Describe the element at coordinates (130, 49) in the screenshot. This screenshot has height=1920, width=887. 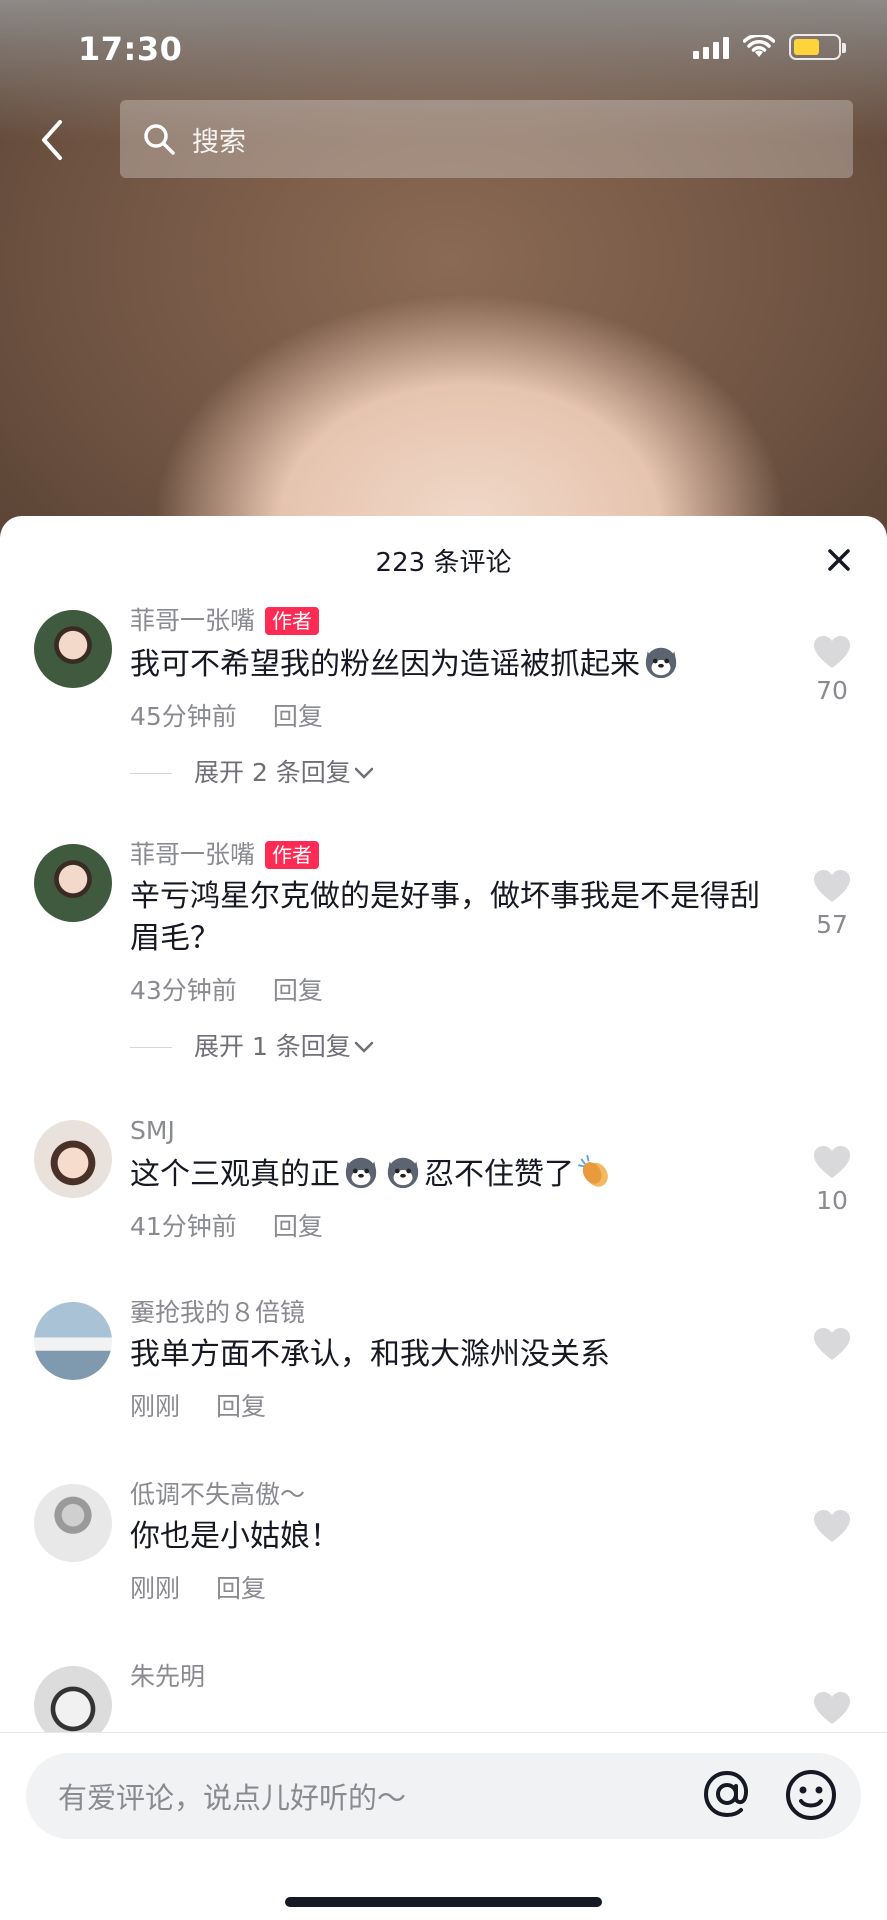
I see `status-time: 17:30` at that location.